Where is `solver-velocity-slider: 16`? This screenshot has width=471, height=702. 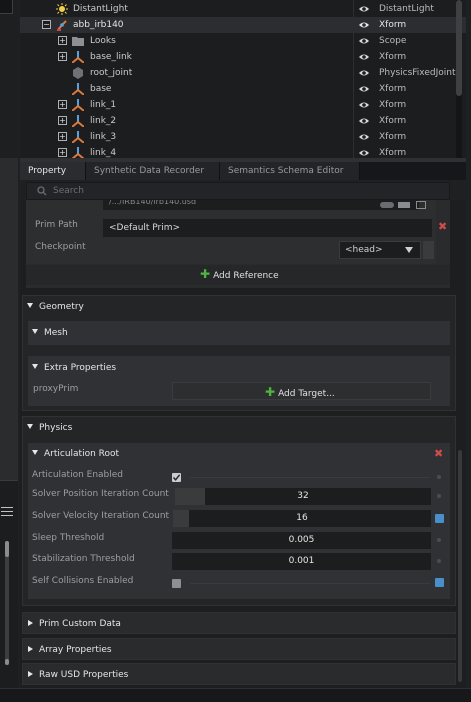 solver-velocity-slider: 16 is located at coordinates (302, 518).